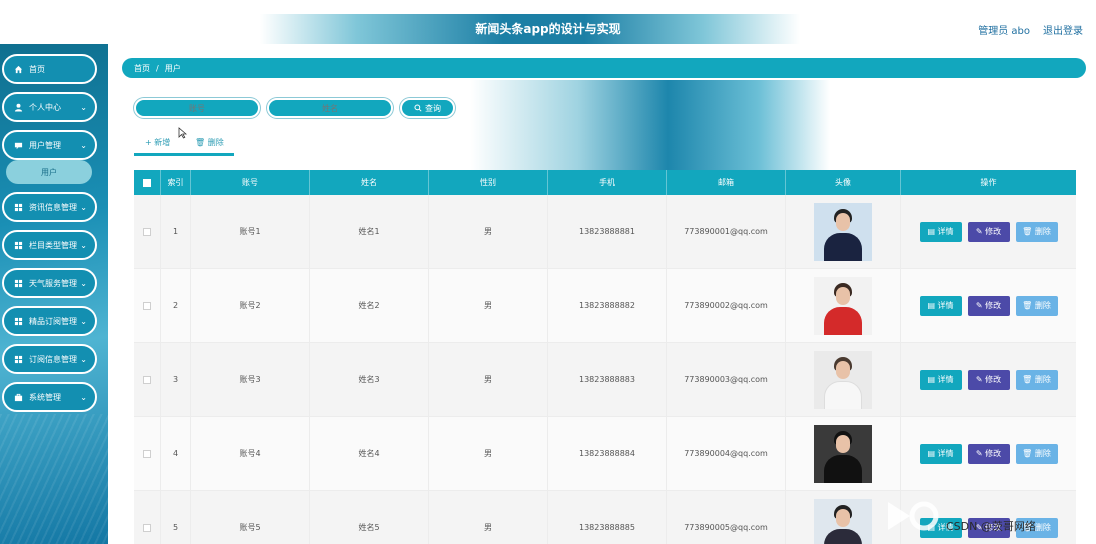  What do you see at coordinates (53, 321) in the screenshot?
I see `sidebar-item-label: 精品订阅管理` at bounding box center [53, 321].